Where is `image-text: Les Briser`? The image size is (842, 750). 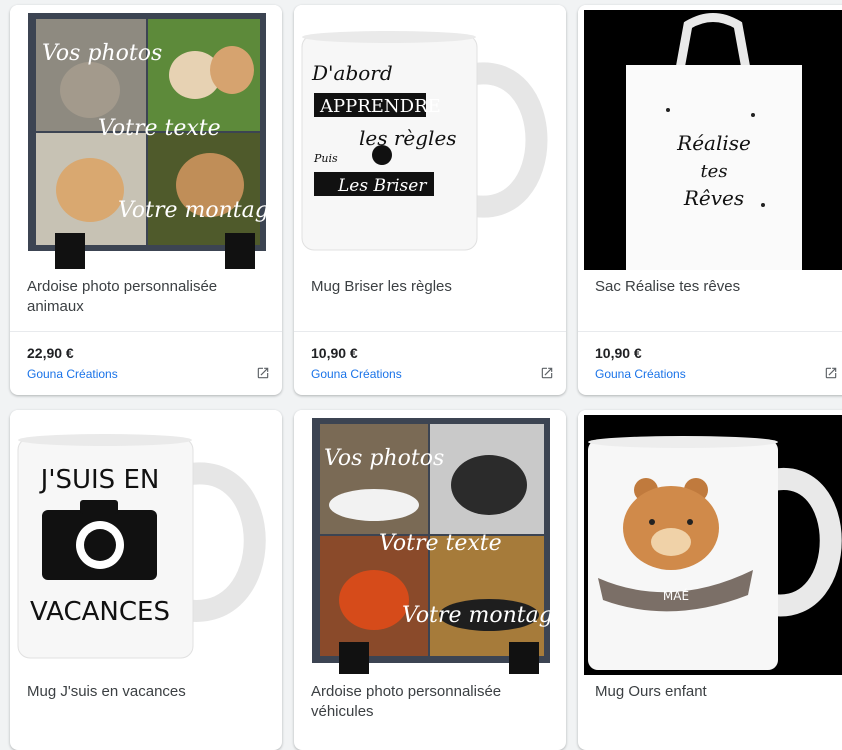
image-text: Les Briser is located at coordinates (382, 186).